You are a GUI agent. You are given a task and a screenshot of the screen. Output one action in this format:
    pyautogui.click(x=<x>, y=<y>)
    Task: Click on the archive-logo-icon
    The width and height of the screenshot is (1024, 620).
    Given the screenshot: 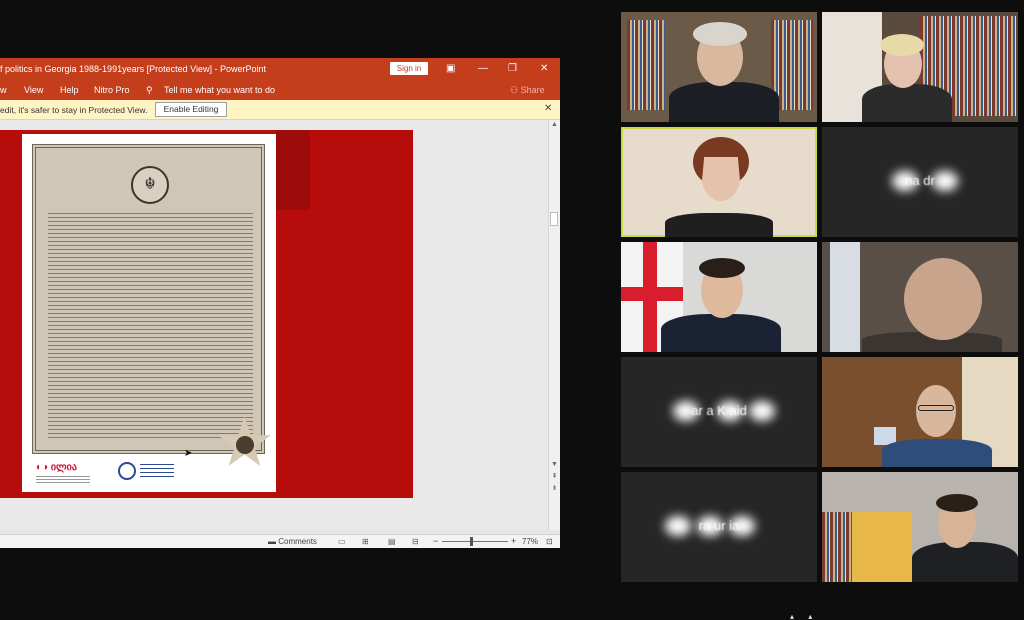 What is the action you would take?
    pyautogui.click(x=127, y=471)
    